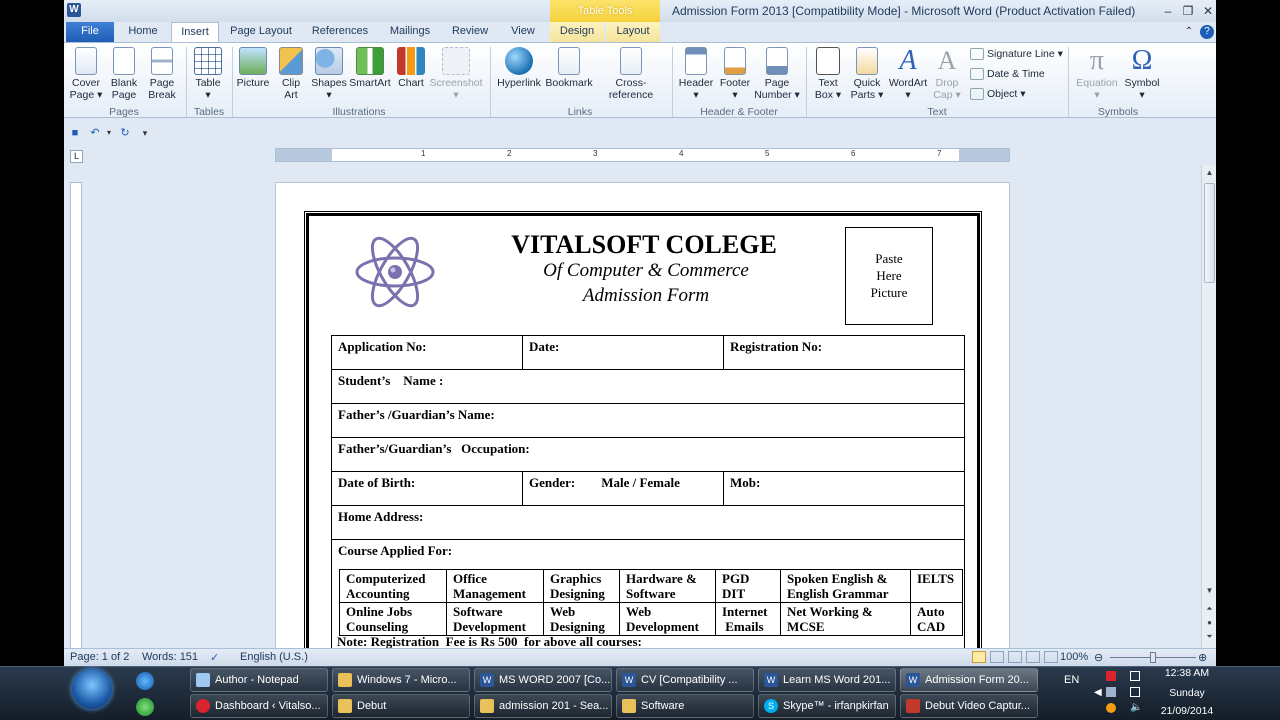 Image resolution: width=1280 pixels, height=720 pixels. What do you see at coordinates (1111, 692) in the screenshot?
I see `tray-device-icon` at bounding box center [1111, 692].